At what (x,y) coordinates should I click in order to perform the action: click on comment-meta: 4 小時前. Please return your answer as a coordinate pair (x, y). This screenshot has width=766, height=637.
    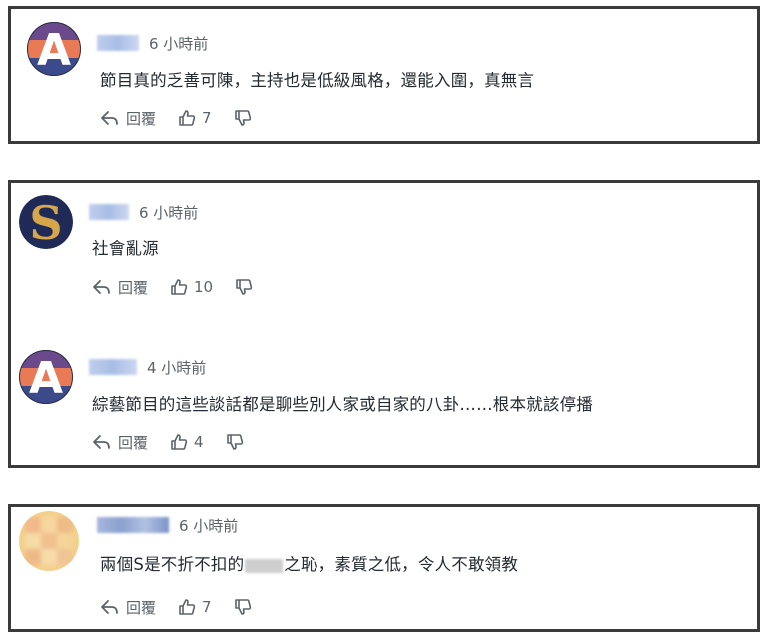
    Looking at the image, I should click on (147, 367).